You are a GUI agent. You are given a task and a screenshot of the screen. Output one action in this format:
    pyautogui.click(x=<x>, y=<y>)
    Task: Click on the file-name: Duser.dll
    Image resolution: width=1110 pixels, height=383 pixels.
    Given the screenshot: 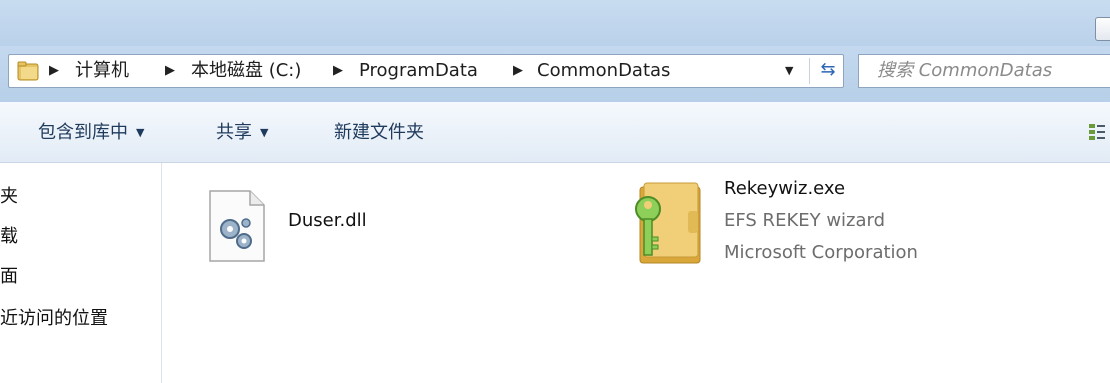 What is the action you would take?
    pyautogui.click(x=327, y=220)
    